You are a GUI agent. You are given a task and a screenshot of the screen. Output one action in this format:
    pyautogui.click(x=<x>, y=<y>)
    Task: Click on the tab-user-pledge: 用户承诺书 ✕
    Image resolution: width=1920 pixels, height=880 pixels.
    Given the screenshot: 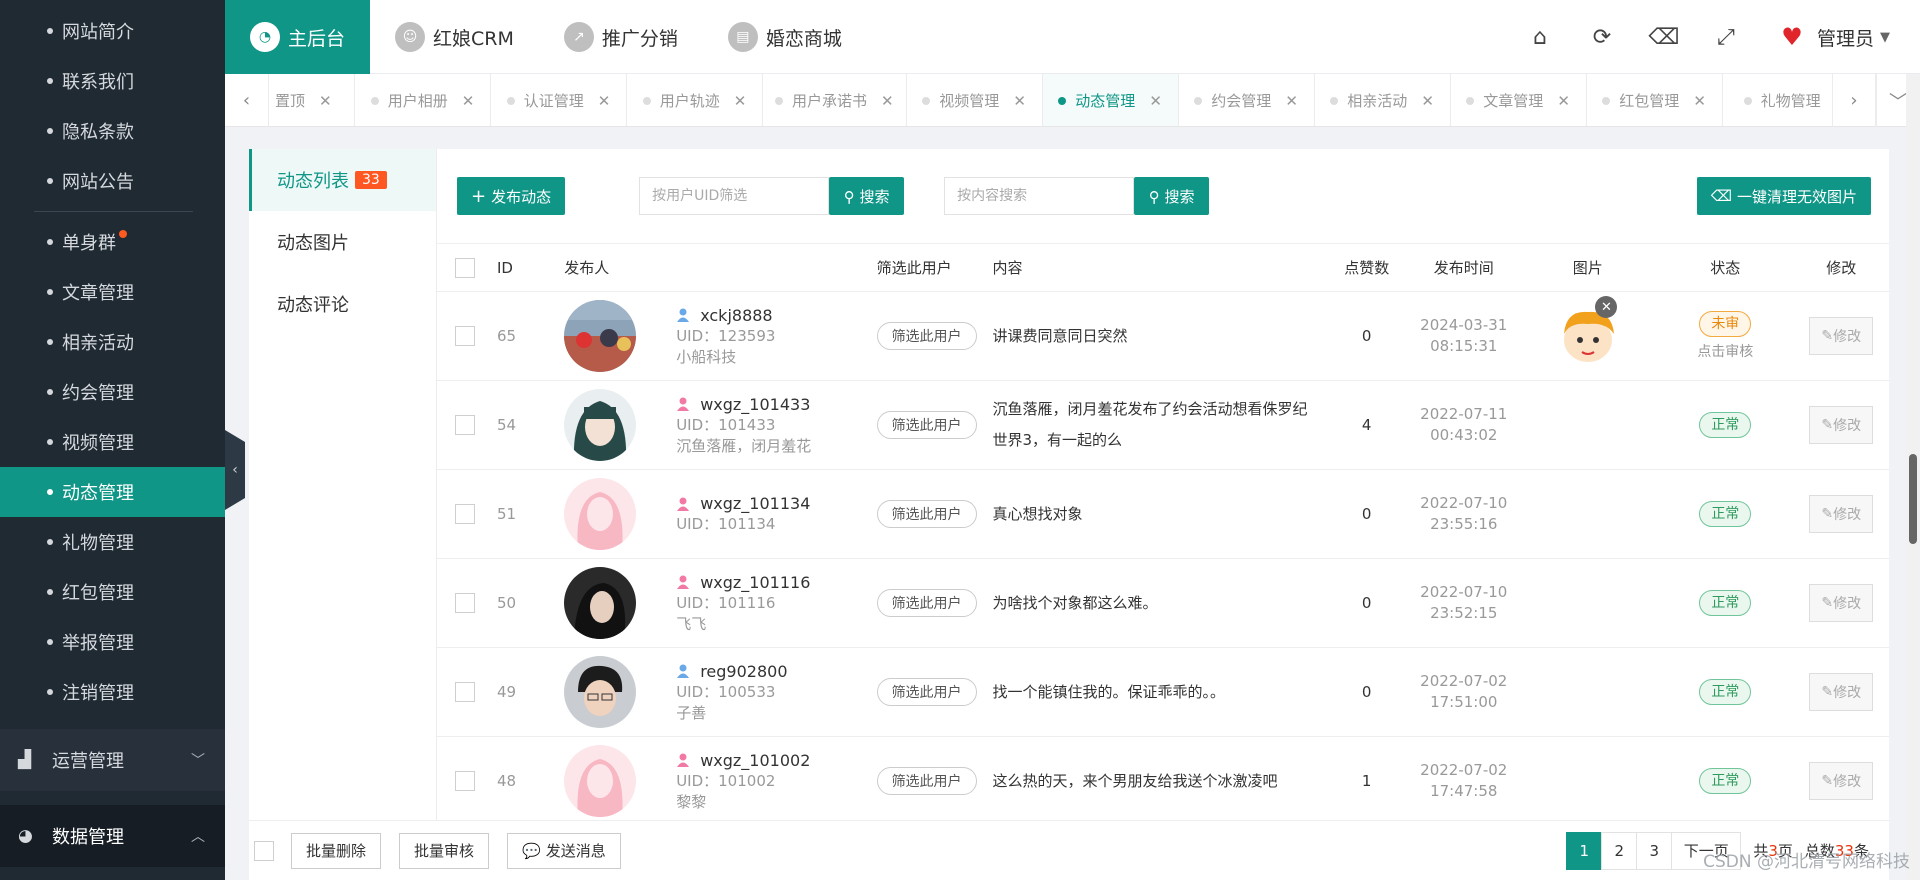 What is the action you would take?
    pyautogui.click(x=835, y=100)
    